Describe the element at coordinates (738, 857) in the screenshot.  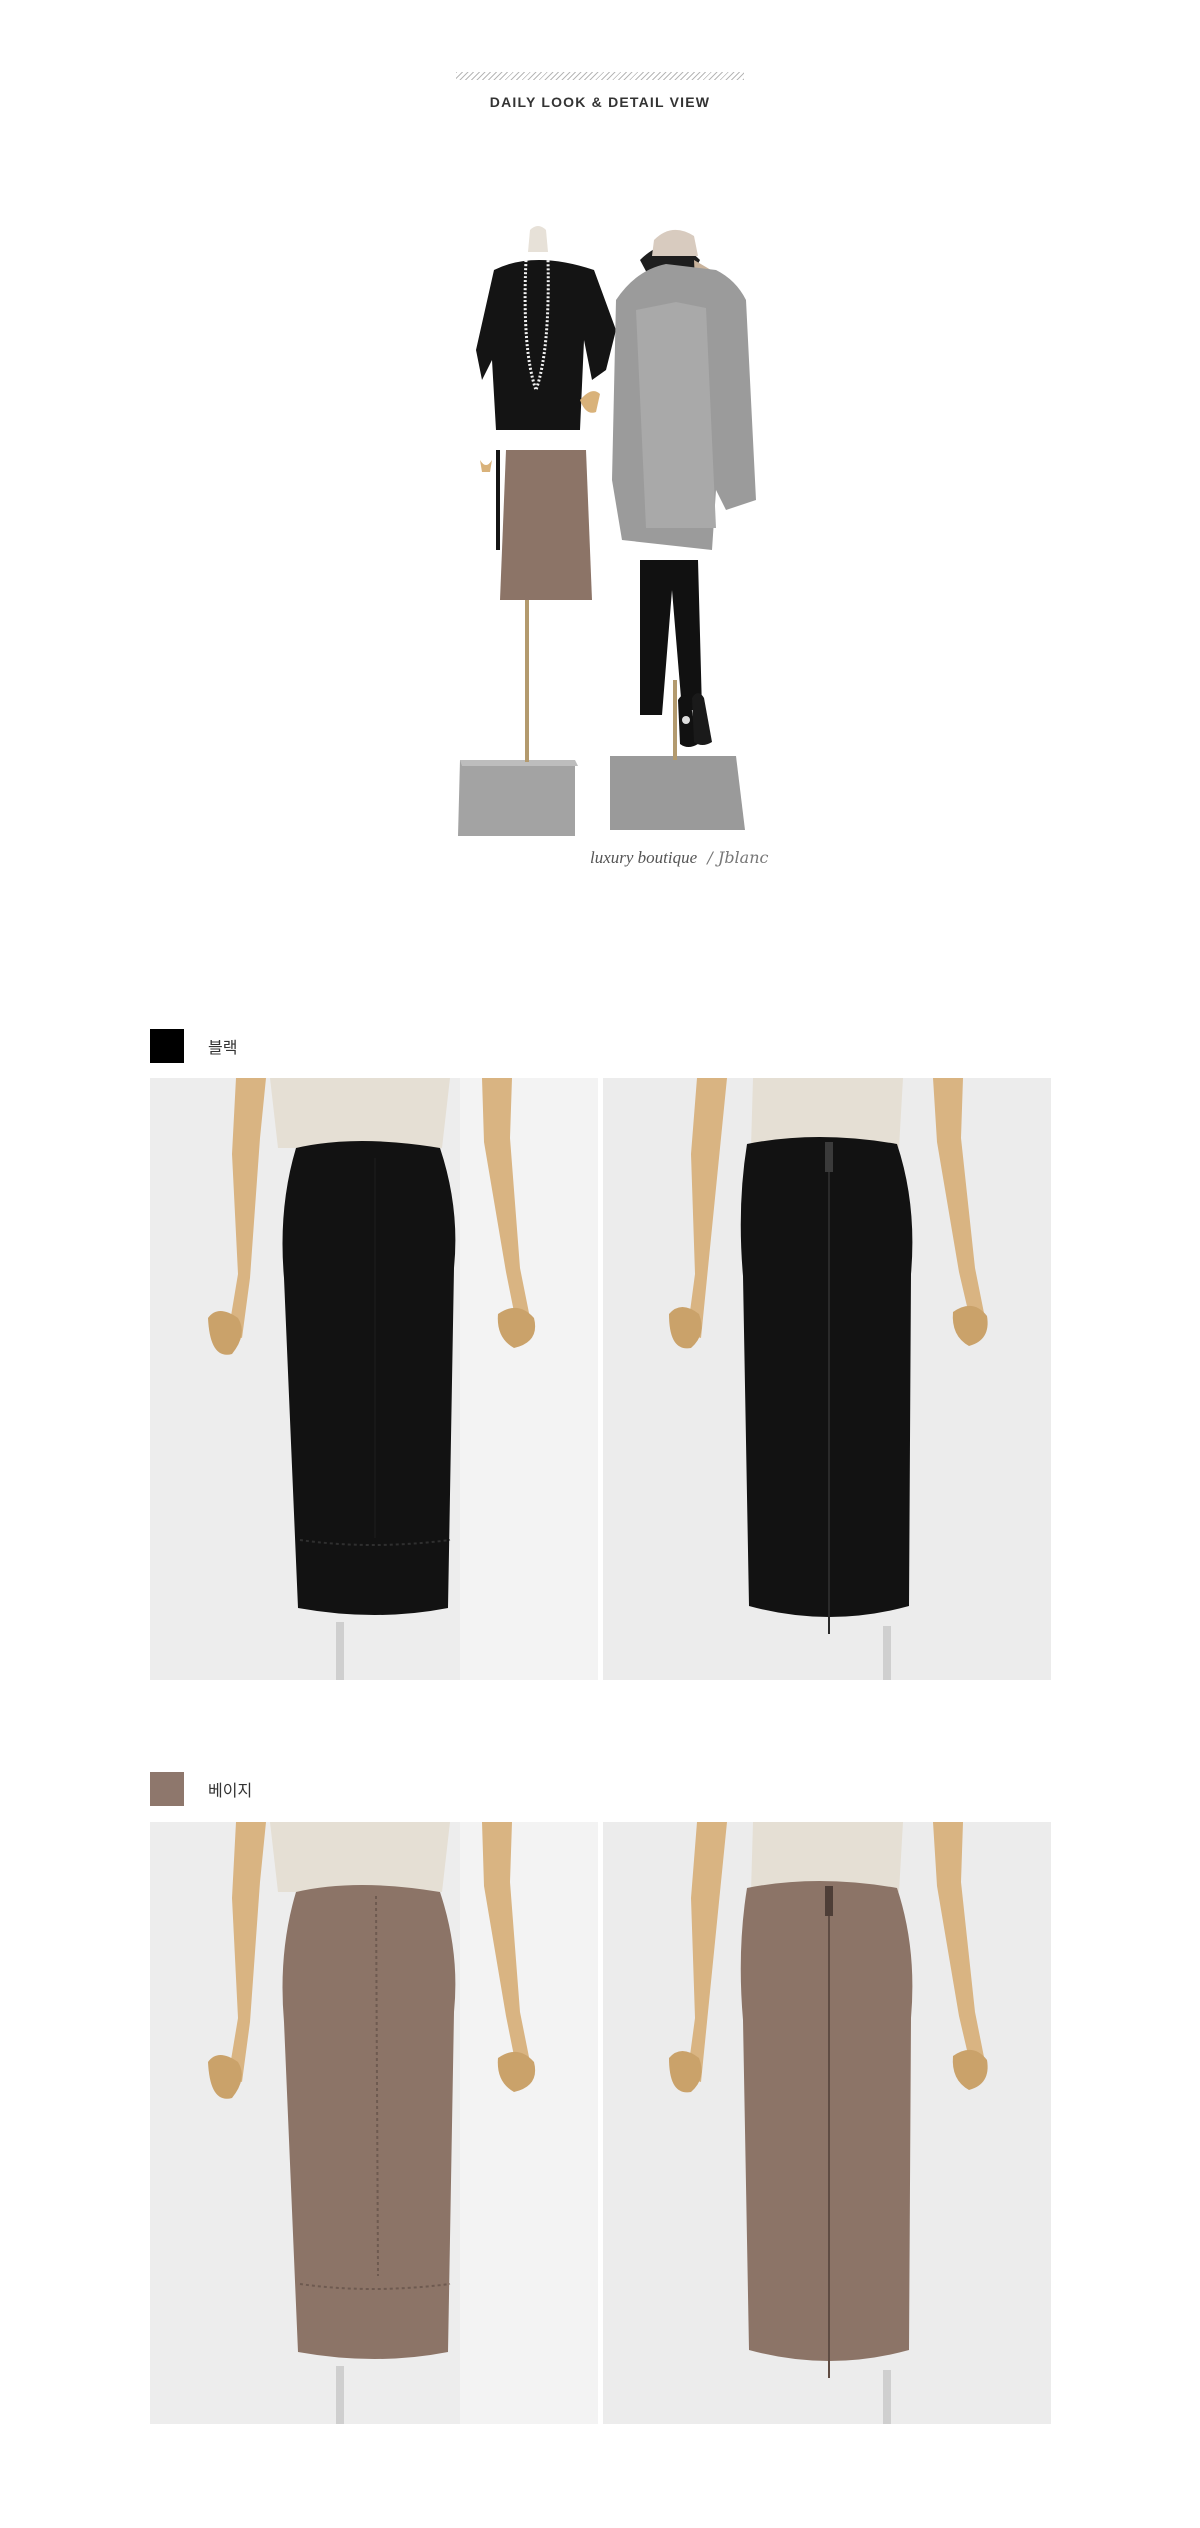
I see `brand-signature: / Jblanc` at that location.